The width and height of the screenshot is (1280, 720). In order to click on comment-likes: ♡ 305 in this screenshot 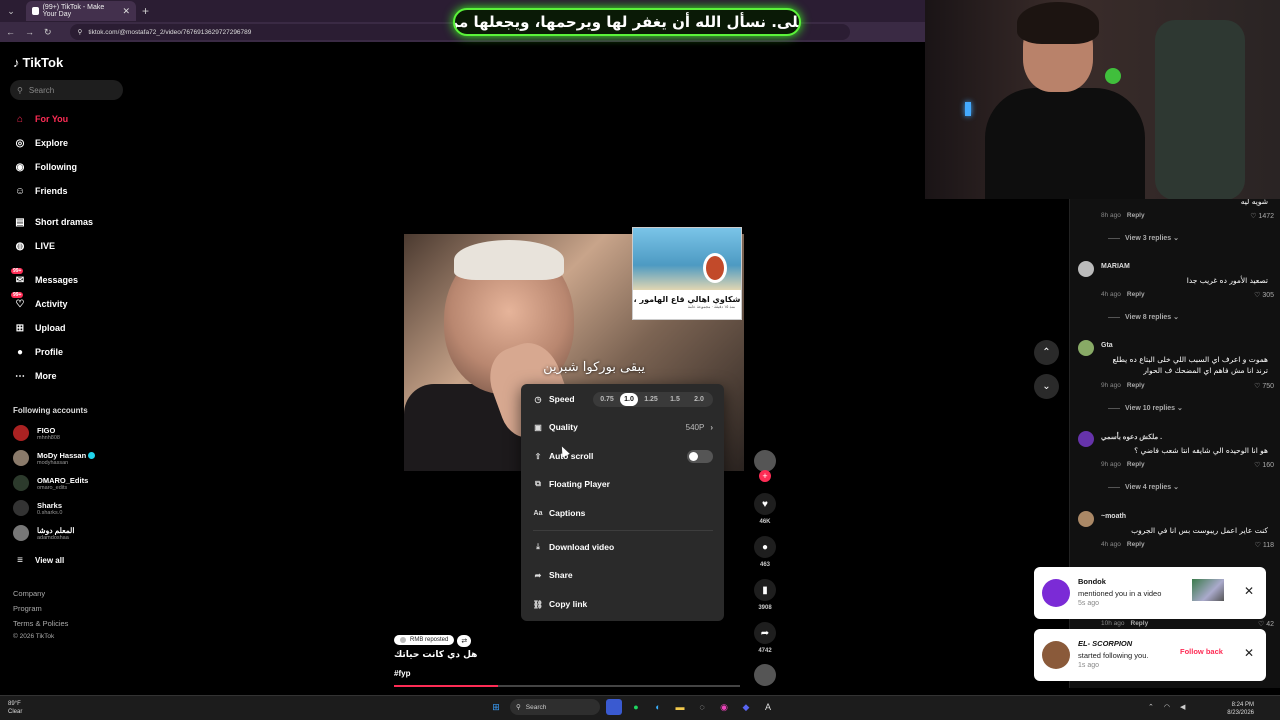, I will do `click(1264, 295)`.